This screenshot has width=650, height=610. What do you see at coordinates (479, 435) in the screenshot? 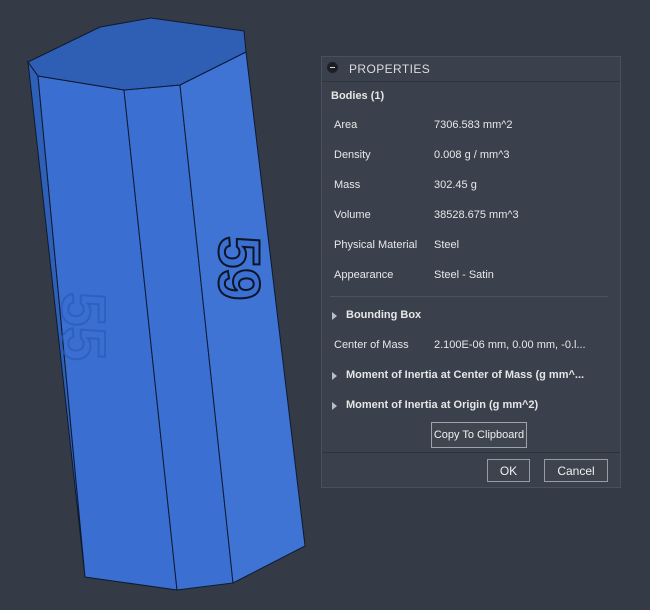
I see `copy-to-clipboard-button: Copy To Clipboard` at bounding box center [479, 435].